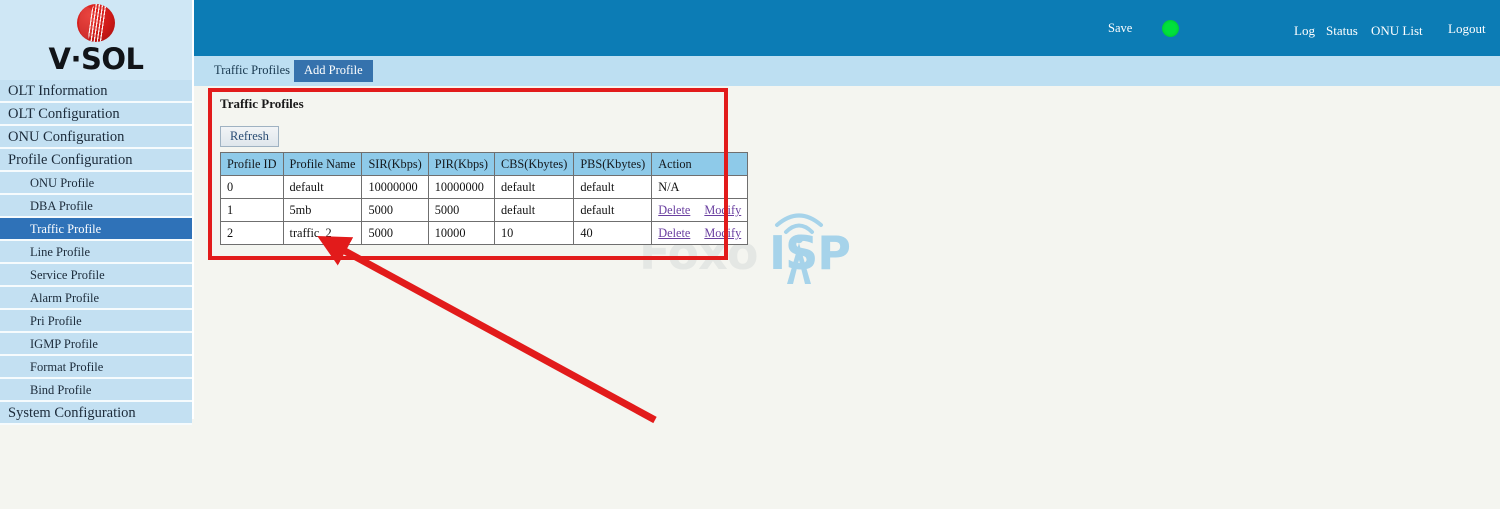  I want to click on brand-logo: V·SOL, so click(96, 40).